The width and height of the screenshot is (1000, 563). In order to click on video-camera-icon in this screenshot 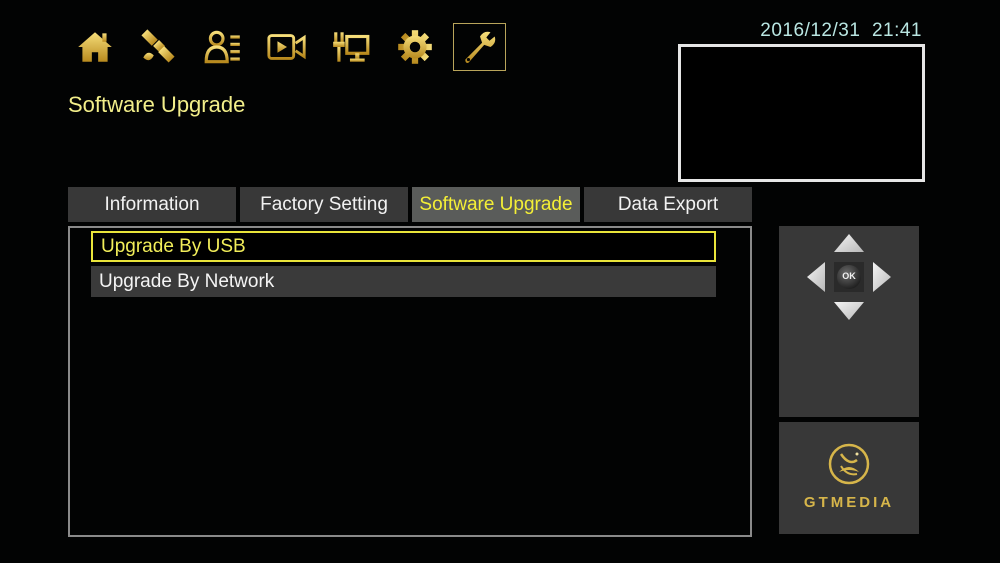, I will do `click(286, 47)`.